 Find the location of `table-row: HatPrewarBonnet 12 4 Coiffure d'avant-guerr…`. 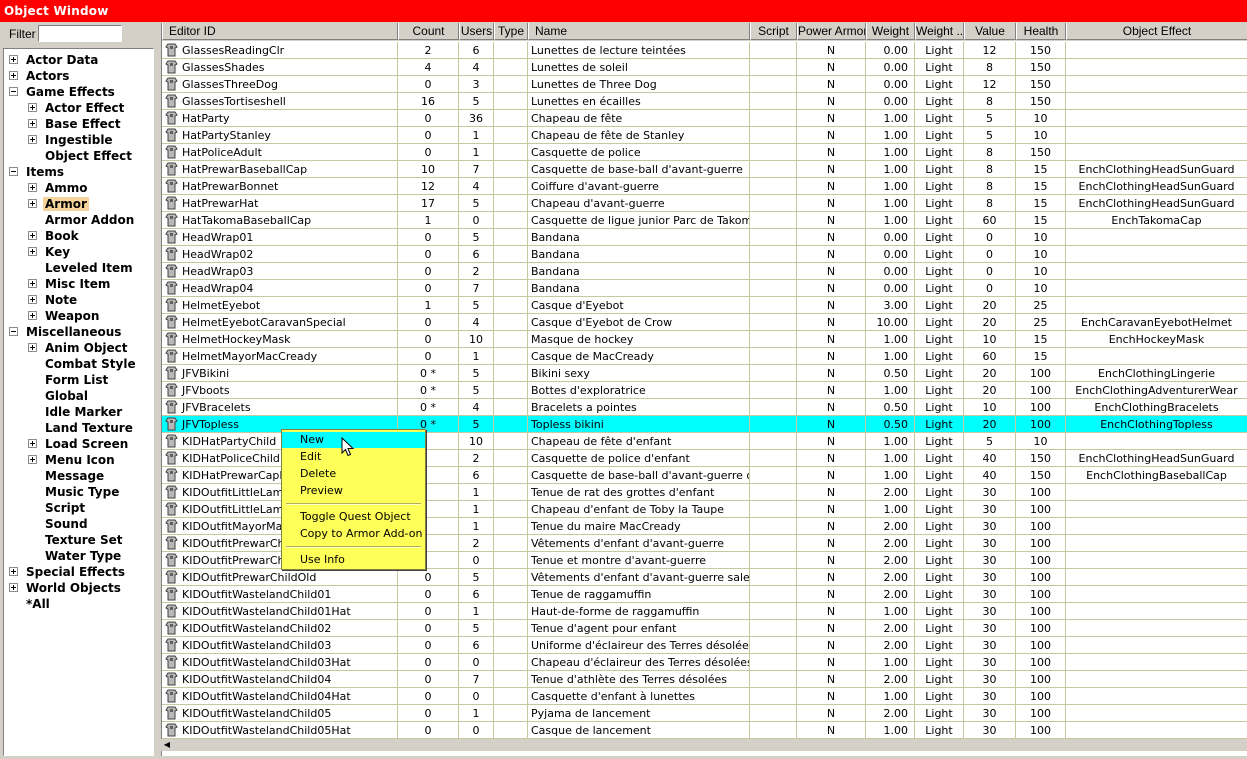

table-row: HatPrewarBonnet 12 4 Coiffure d'avant-guerr… is located at coordinates (704, 186).